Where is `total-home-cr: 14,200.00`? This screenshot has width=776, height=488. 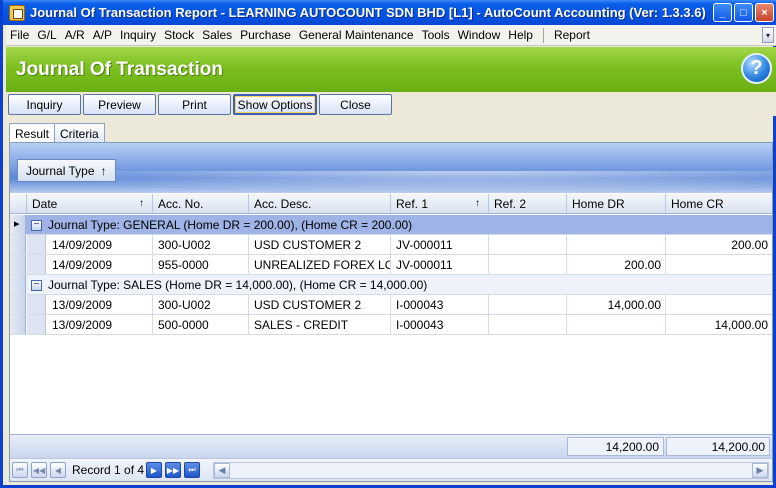
total-home-cr: 14,200.00 is located at coordinates (718, 446).